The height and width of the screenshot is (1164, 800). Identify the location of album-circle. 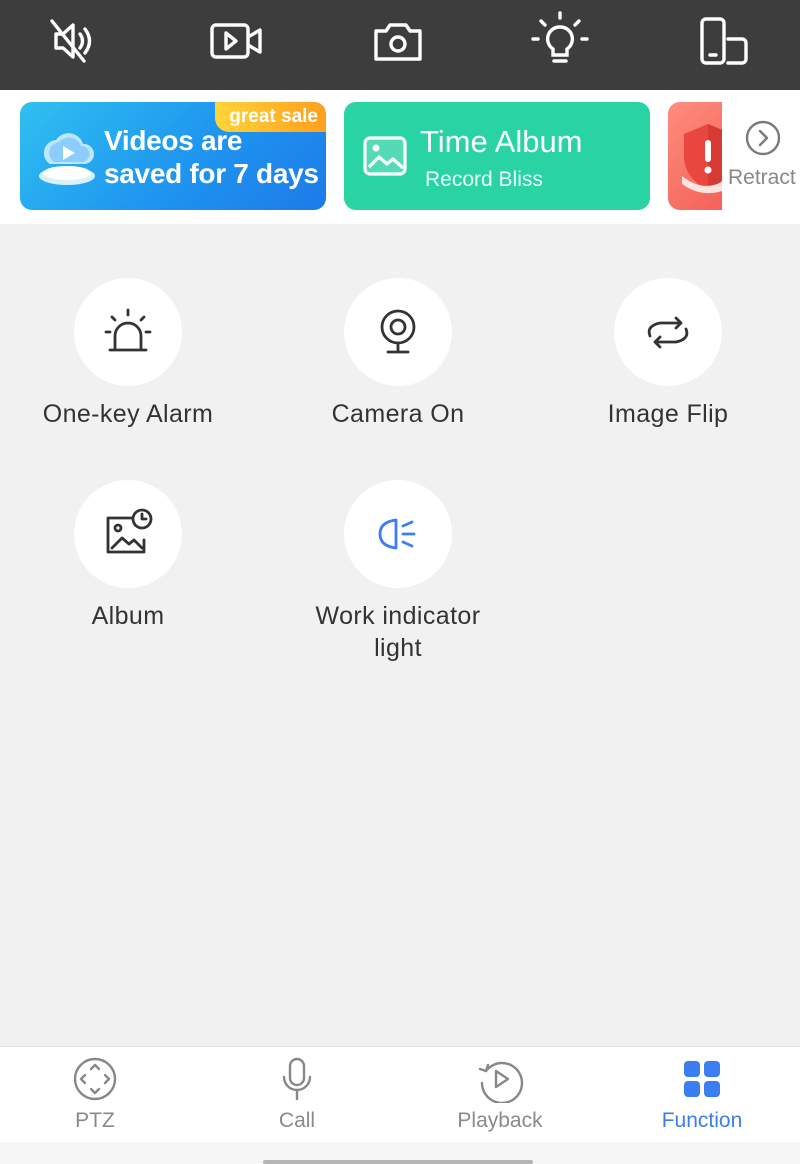
(128, 534).